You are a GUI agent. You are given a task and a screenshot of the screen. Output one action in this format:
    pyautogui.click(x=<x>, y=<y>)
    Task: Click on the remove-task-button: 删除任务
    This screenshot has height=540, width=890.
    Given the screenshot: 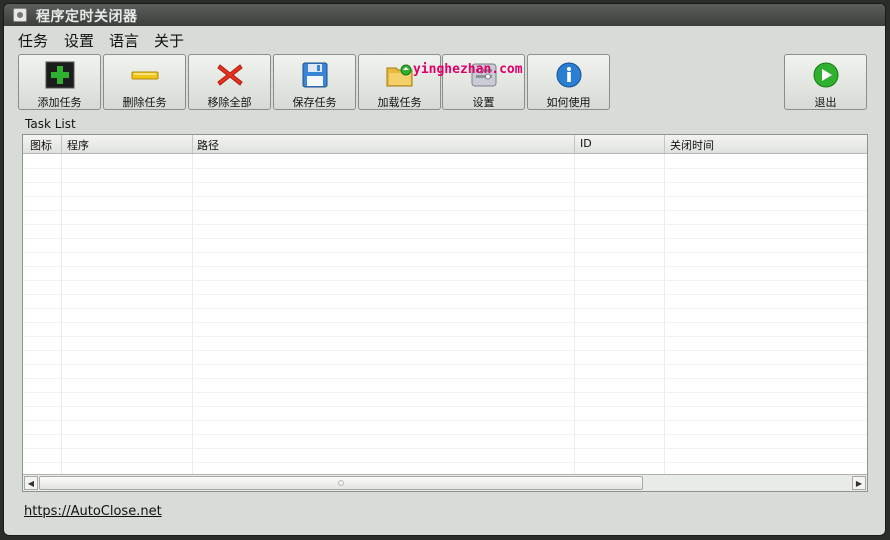 What is the action you would take?
    pyautogui.click(x=144, y=82)
    